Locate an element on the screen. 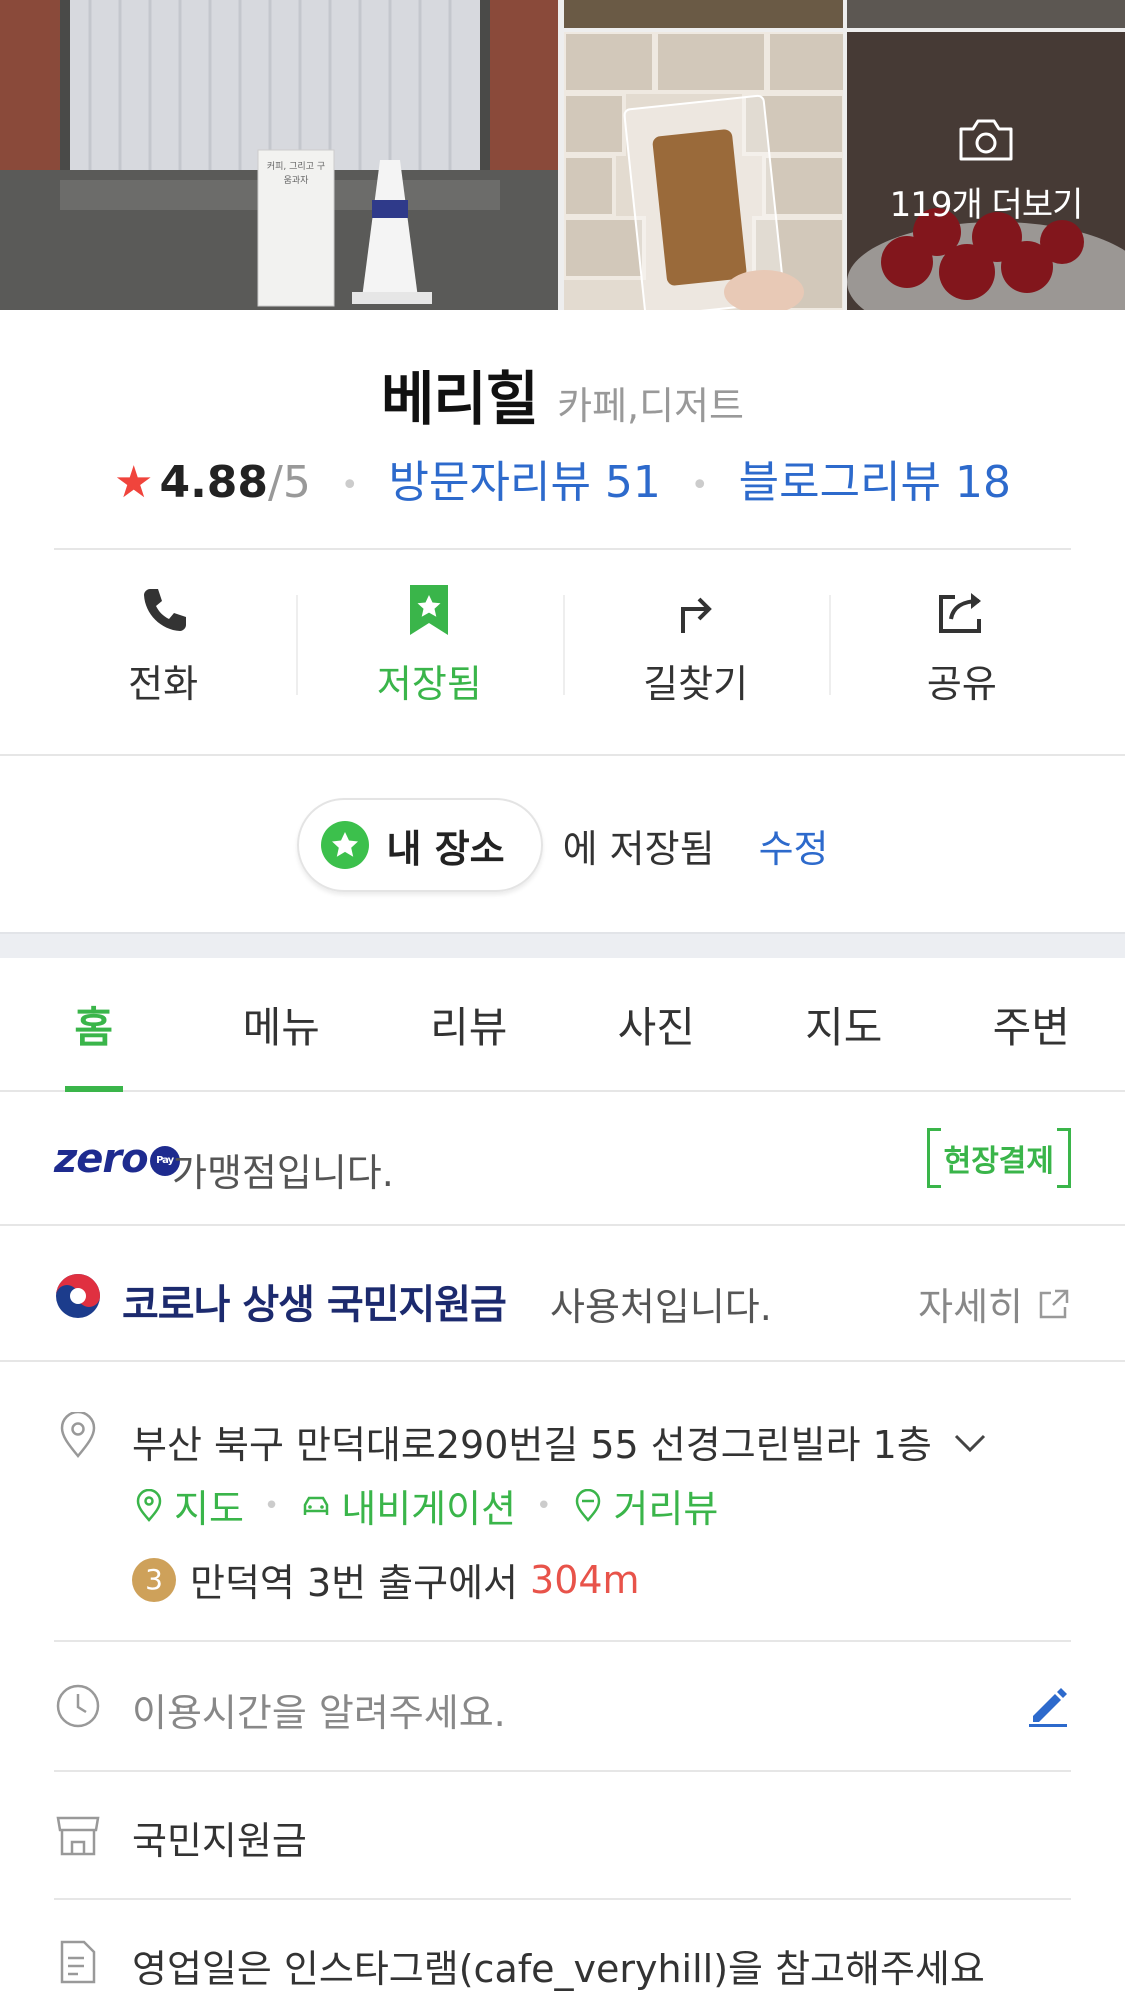 This screenshot has width=1125, height=1997. rating-value: 4.88 is located at coordinates (214, 482).